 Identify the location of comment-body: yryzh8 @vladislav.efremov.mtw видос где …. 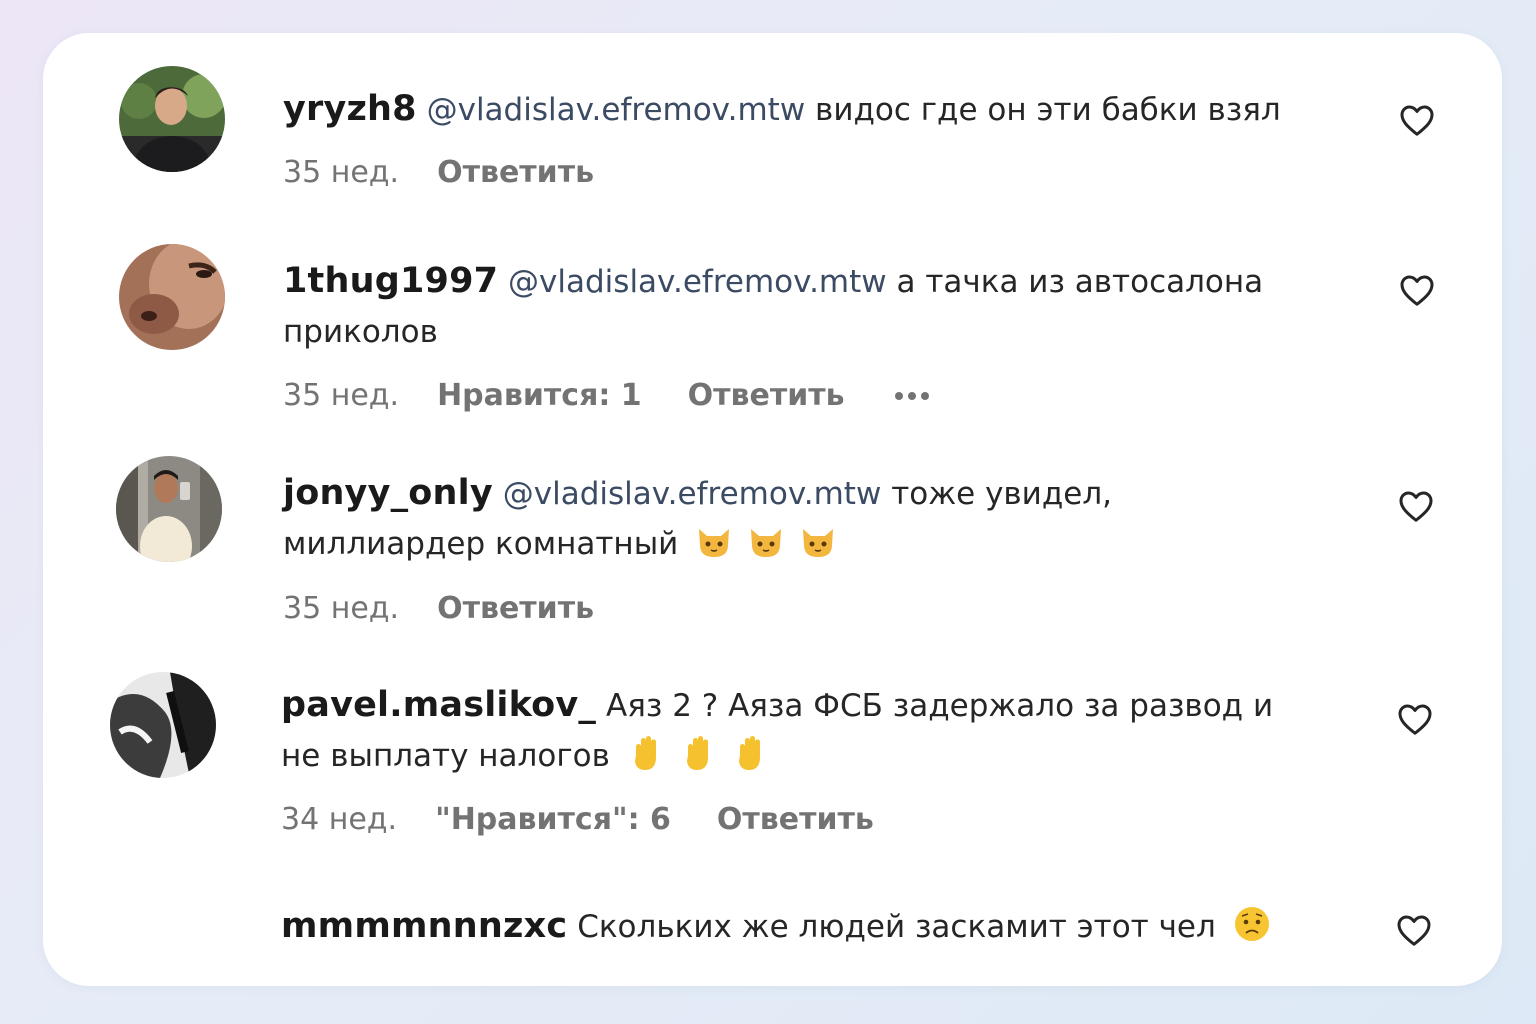
(803, 109).